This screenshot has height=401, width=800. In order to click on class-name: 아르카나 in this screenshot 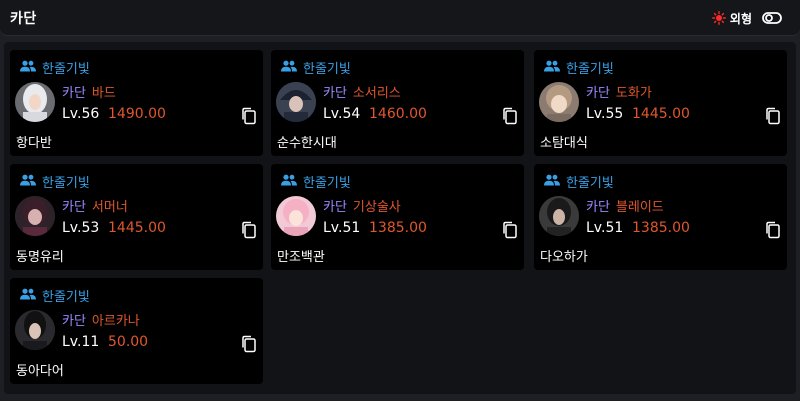, I will do `click(115, 321)`.